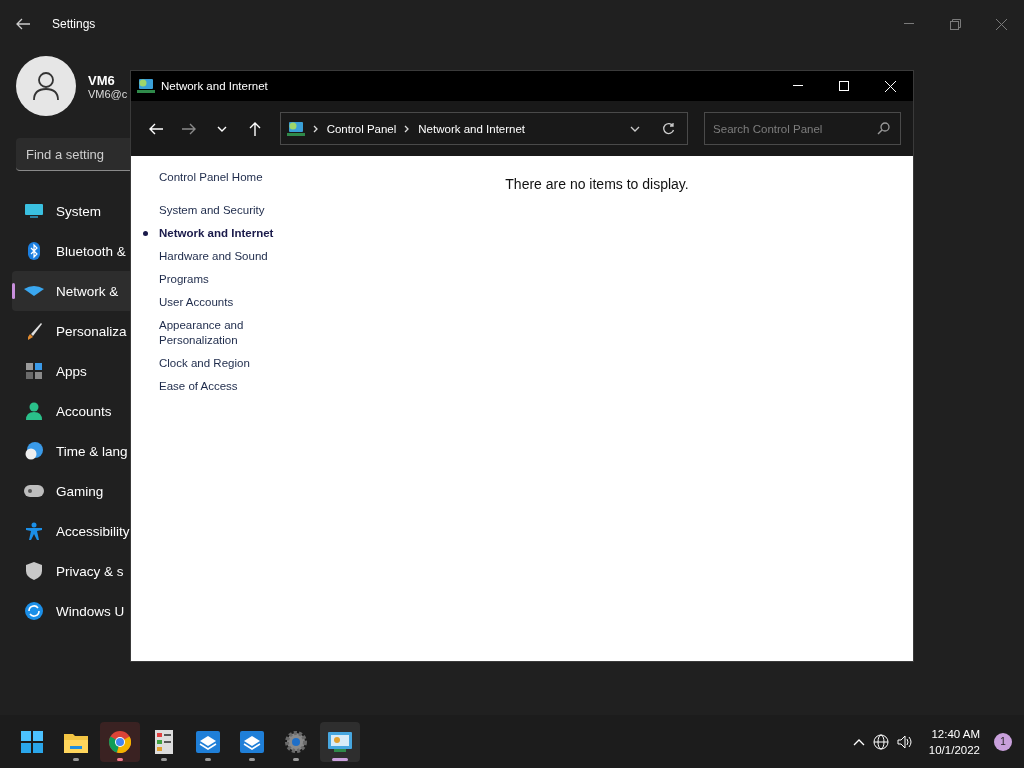 This screenshot has height=768, width=1024. I want to click on time-text: 12:40 AM, so click(955, 734).